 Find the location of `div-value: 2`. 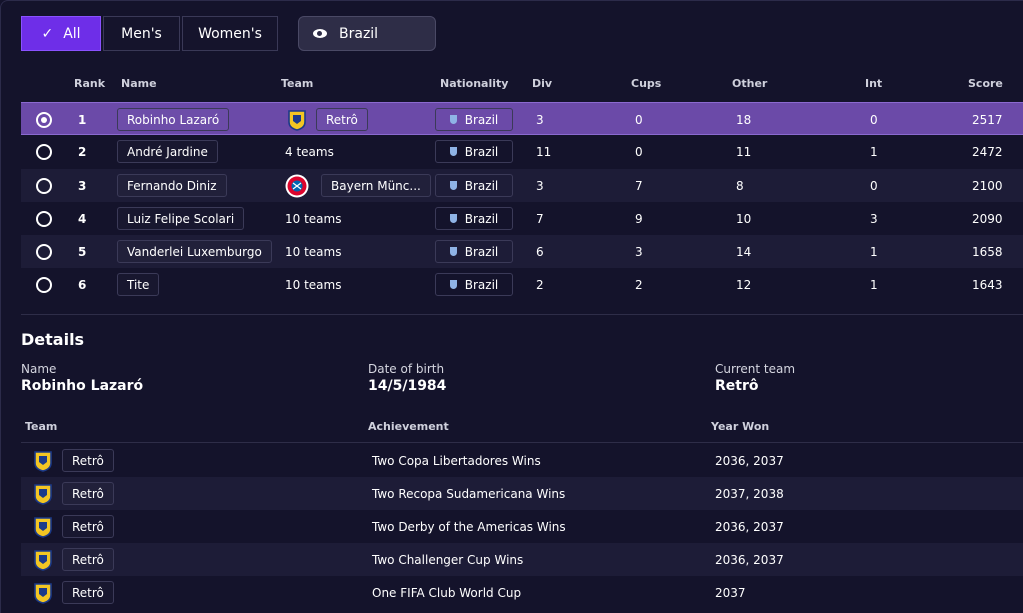

div-value: 2 is located at coordinates (540, 284).